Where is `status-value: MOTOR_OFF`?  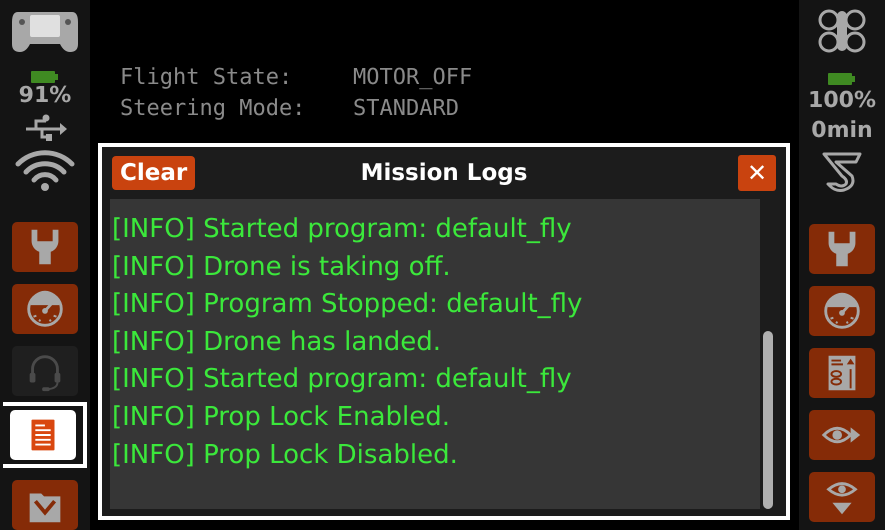 status-value: MOTOR_OFF is located at coordinates (412, 78).